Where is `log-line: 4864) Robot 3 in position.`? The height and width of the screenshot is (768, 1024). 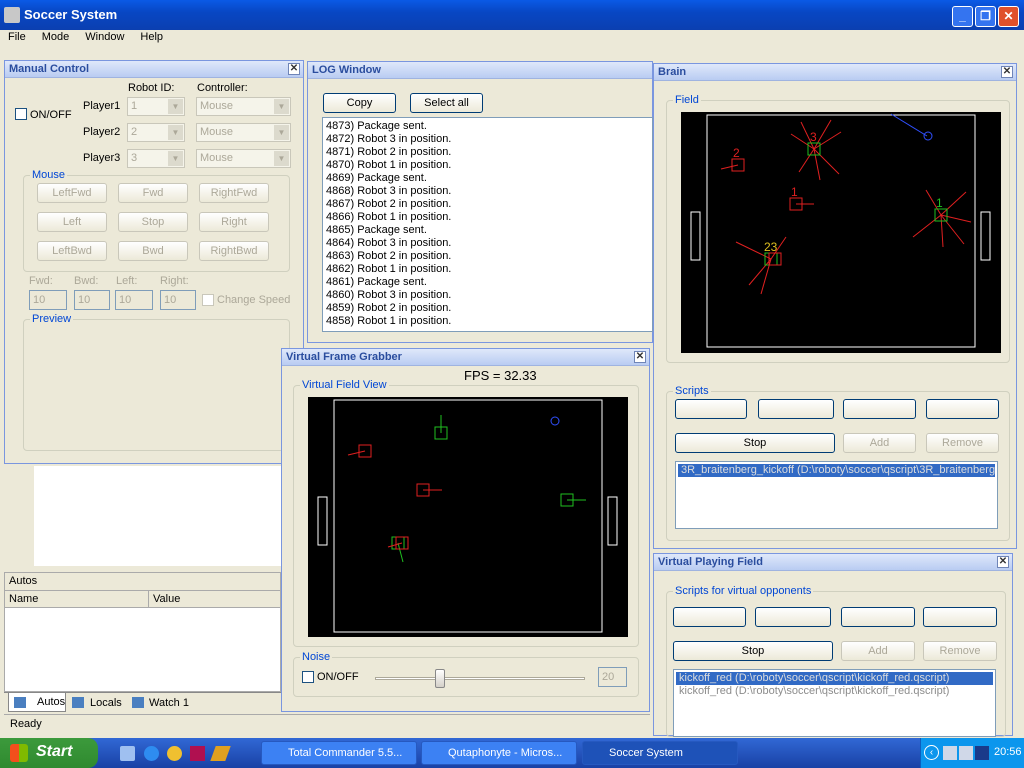 log-line: 4864) Robot 3 in position. is located at coordinates (389, 243).